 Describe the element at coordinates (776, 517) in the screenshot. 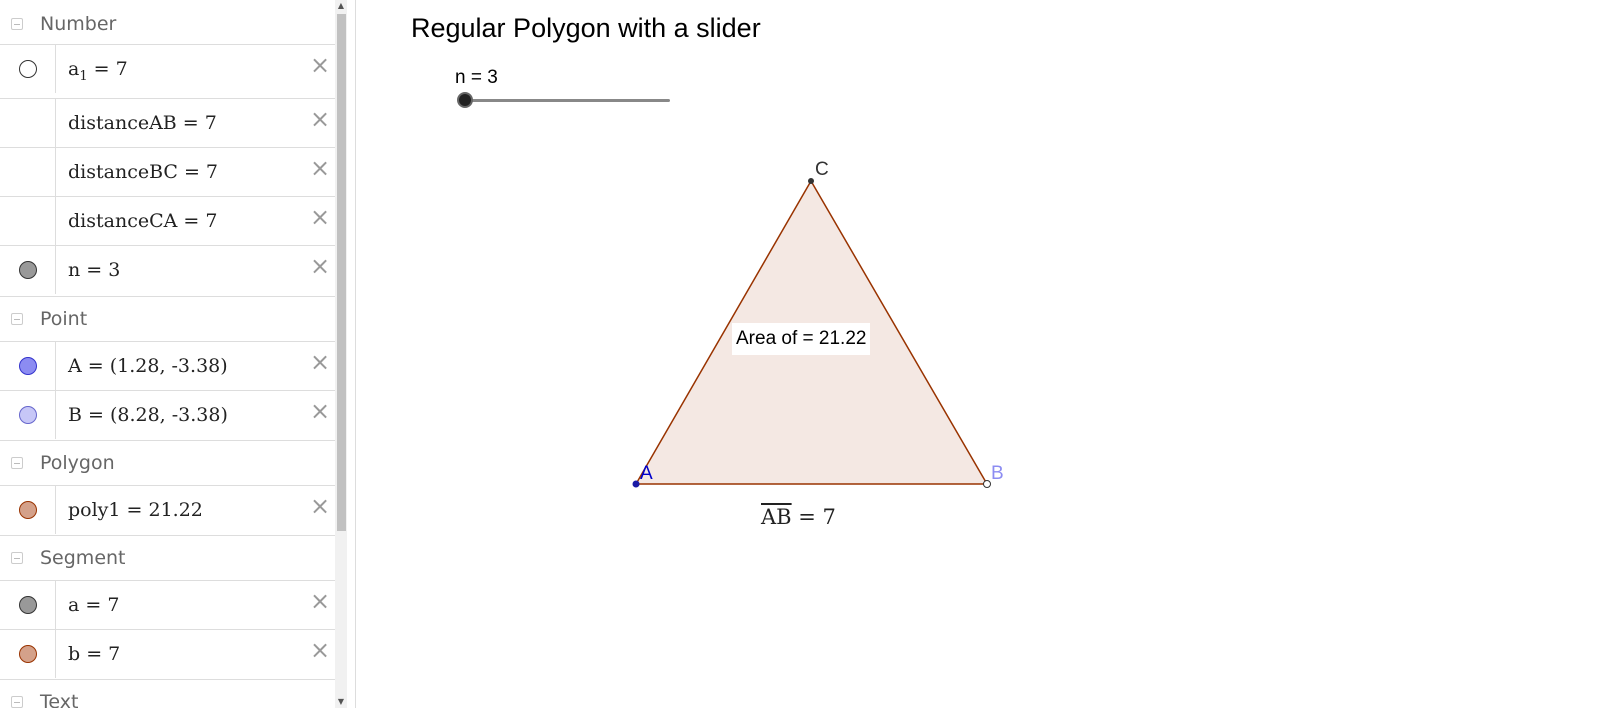

I see `segment-ab-overline: AB` at that location.